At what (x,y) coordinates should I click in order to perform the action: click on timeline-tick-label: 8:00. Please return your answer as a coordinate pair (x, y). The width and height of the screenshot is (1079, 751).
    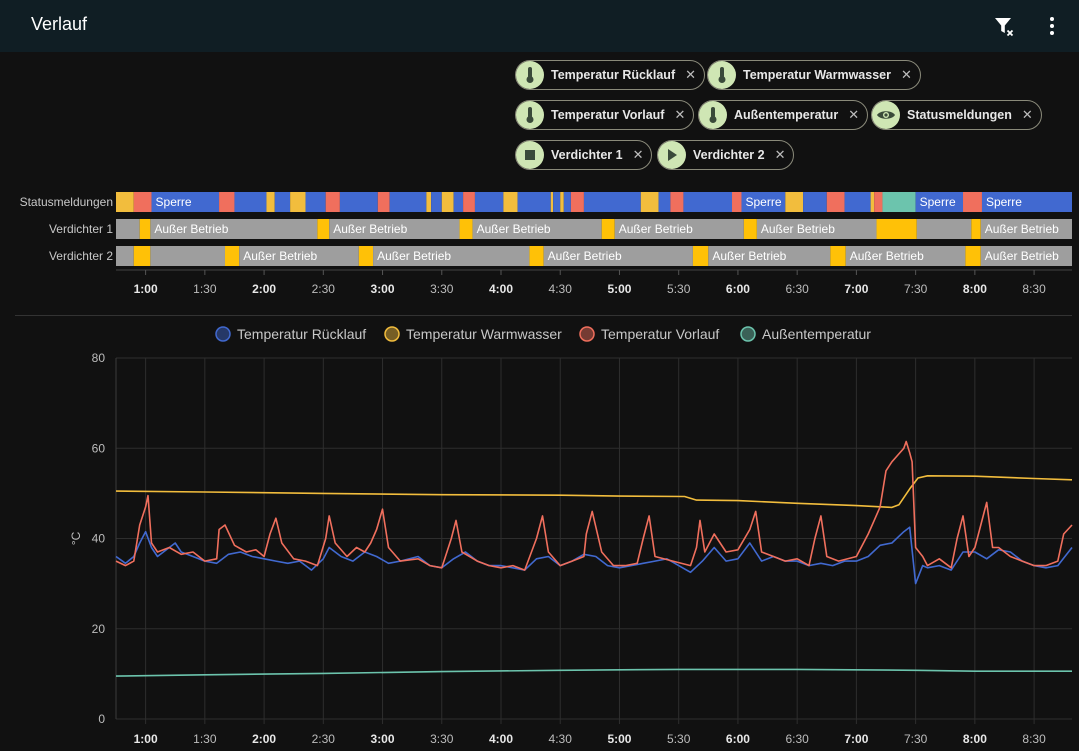
    Looking at the image, I should click on (975, 289).